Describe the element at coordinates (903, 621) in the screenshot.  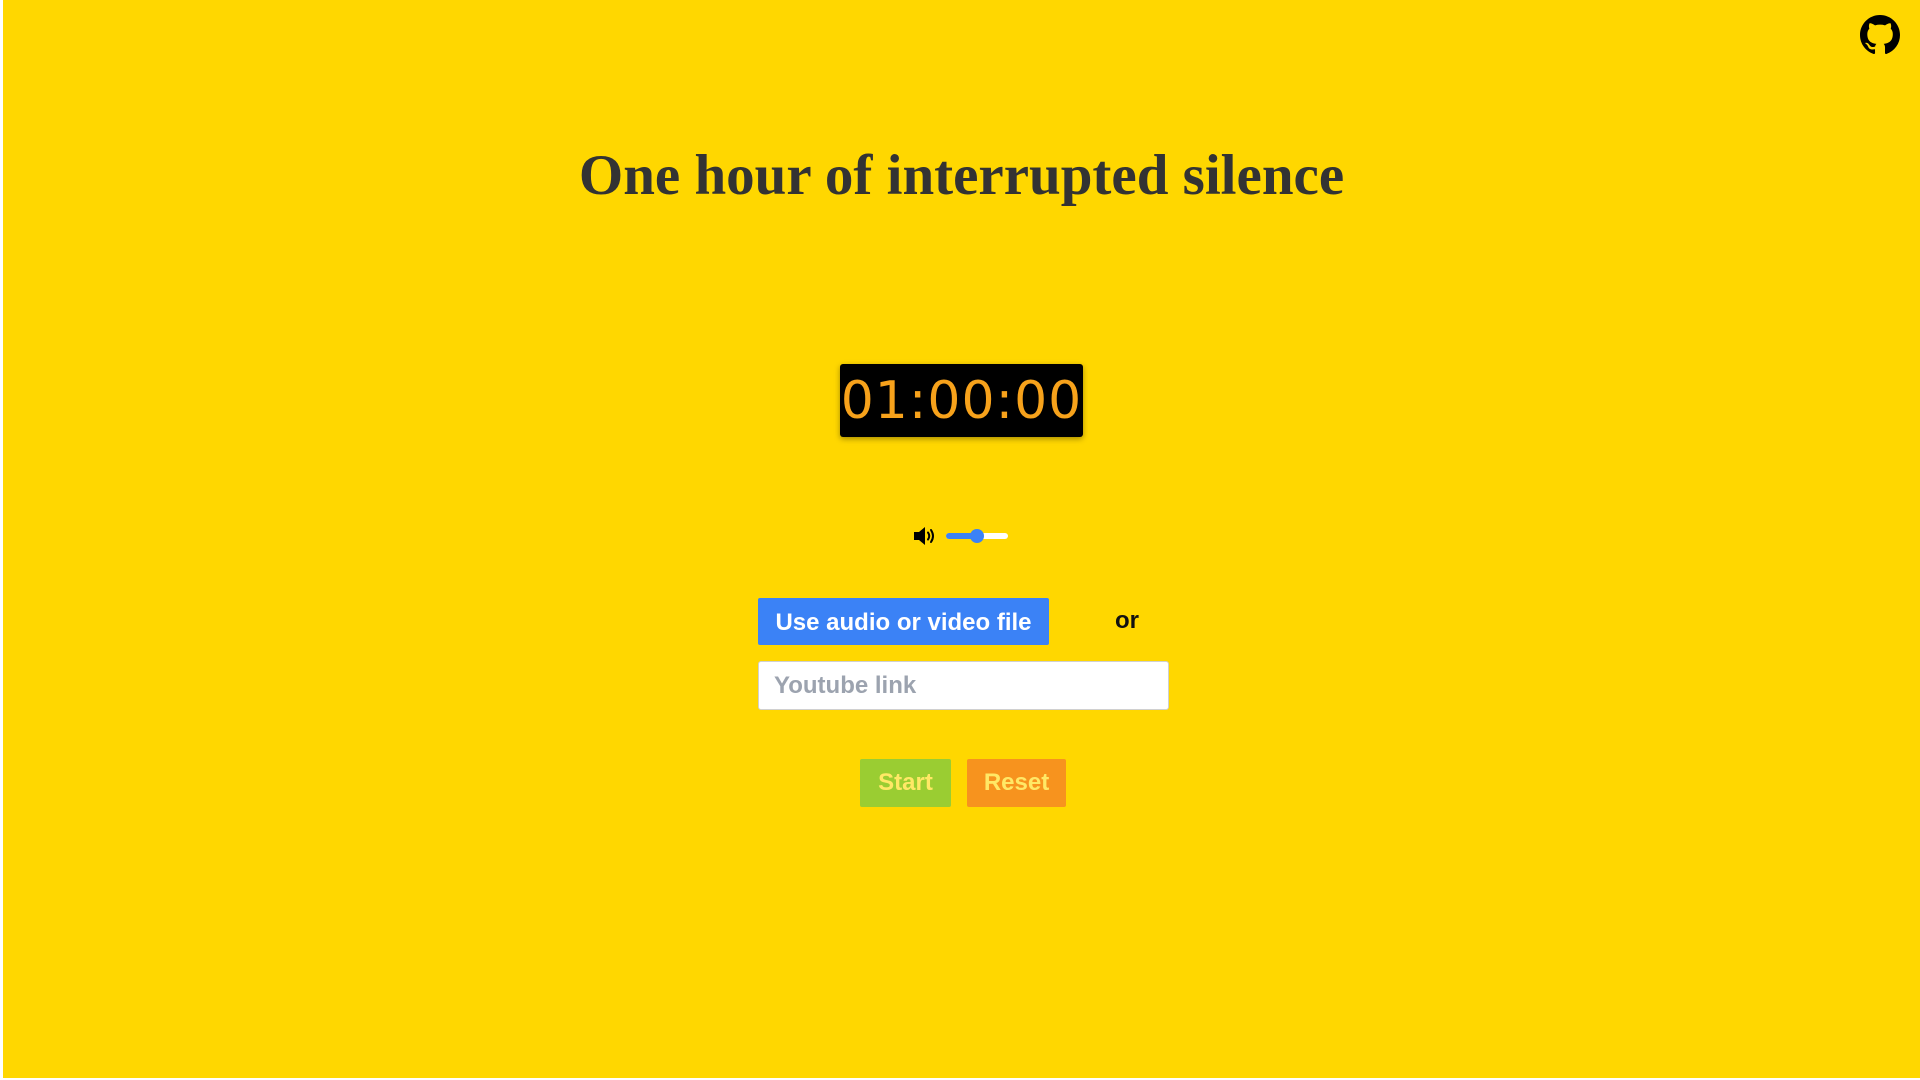
I see `use-file-button: Use audio or video file` at that location.